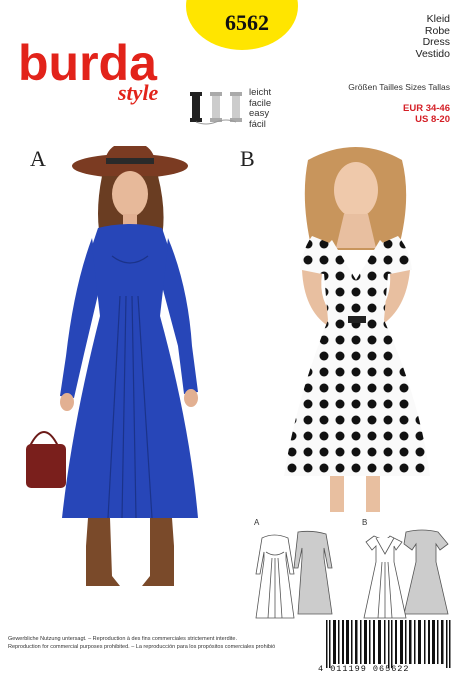  What do you see at coordinates (438, 19) in the screenshot?
I see `type-de: Kleid` at bounding box center [438, 19].